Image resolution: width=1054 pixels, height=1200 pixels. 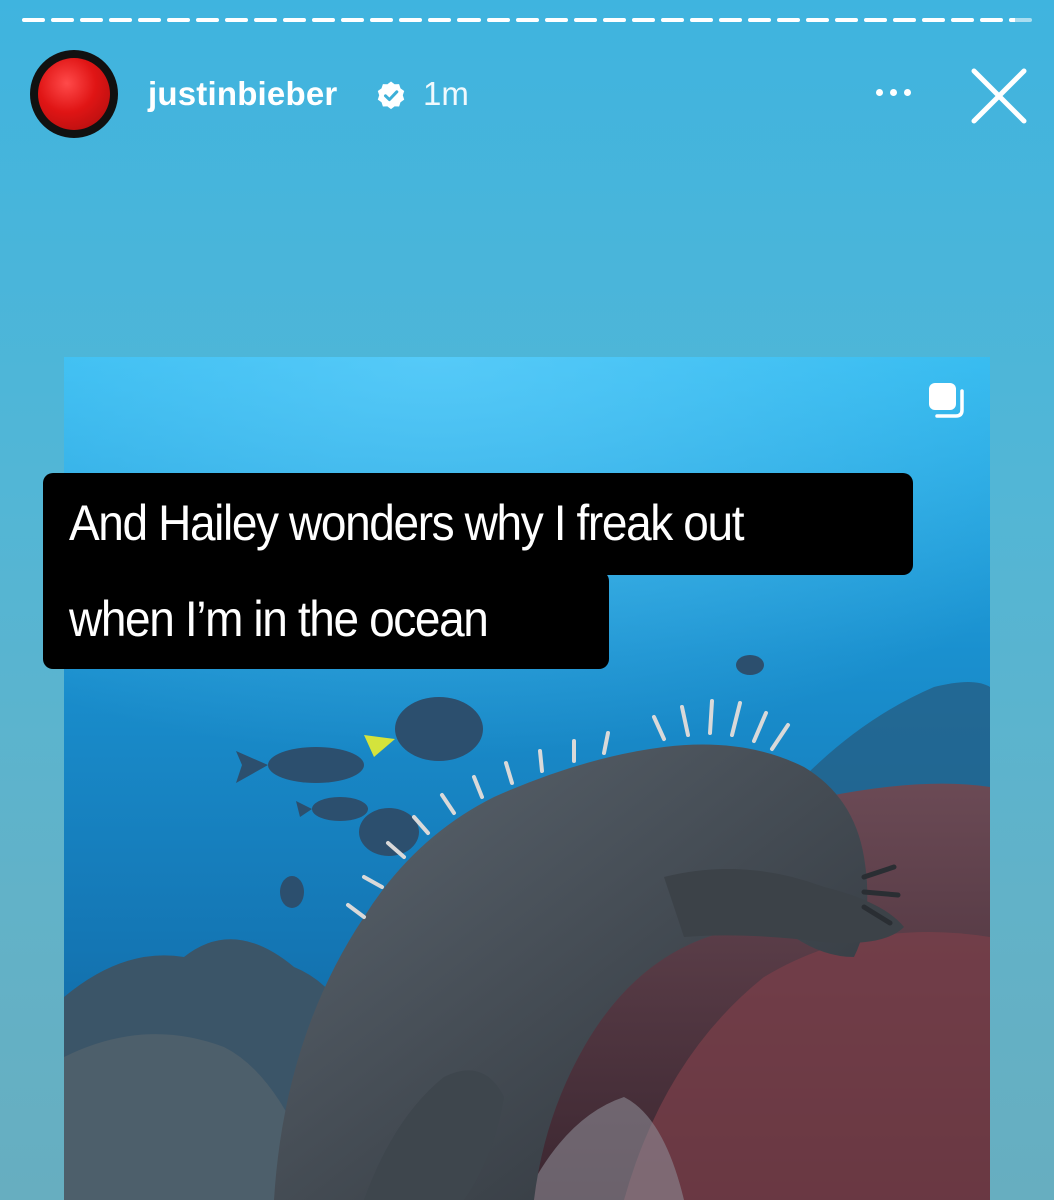 What do you see at coordinates (391, 95) in the screenshot?
I see `verified-badge-icon` at bounding box center [391, 95].